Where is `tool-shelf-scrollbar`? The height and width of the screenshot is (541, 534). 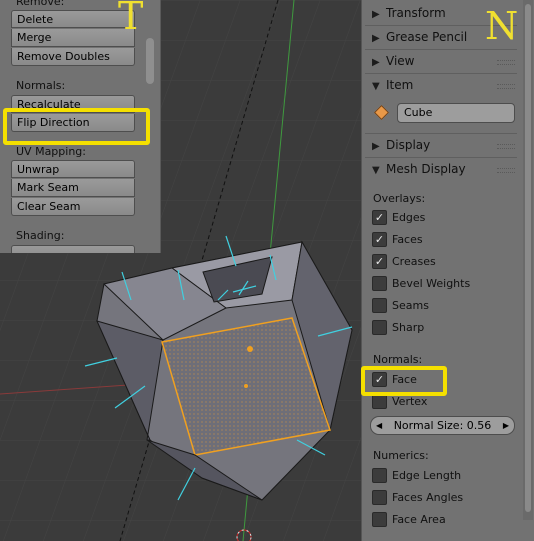
tool-shelf-scrollbar is located at coordinates (150, 61).